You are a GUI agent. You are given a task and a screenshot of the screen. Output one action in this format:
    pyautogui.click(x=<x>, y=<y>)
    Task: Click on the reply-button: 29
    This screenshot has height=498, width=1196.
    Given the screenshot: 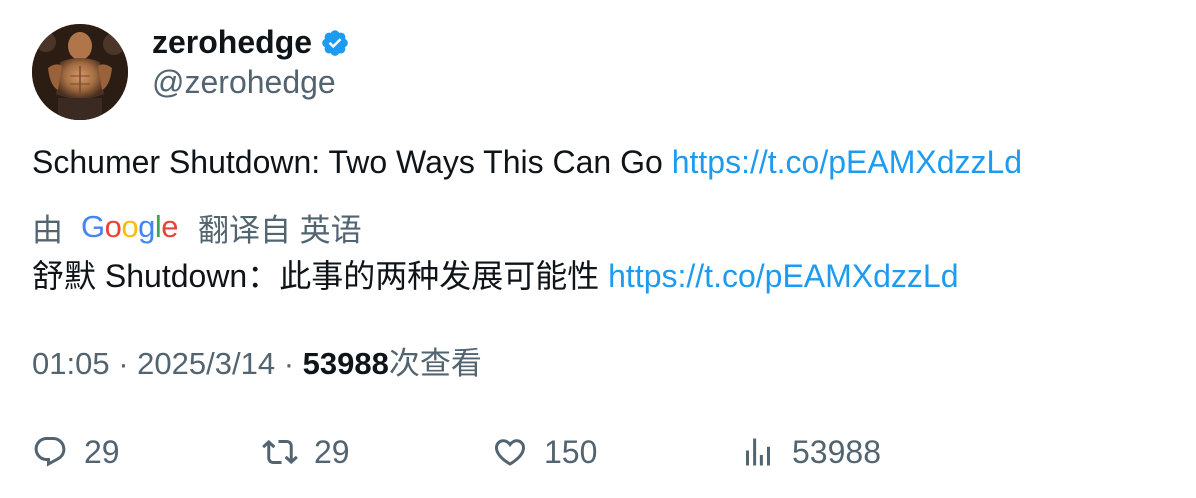 What is the action you would take?
    pyautogui.click(x=76, y=452)
    